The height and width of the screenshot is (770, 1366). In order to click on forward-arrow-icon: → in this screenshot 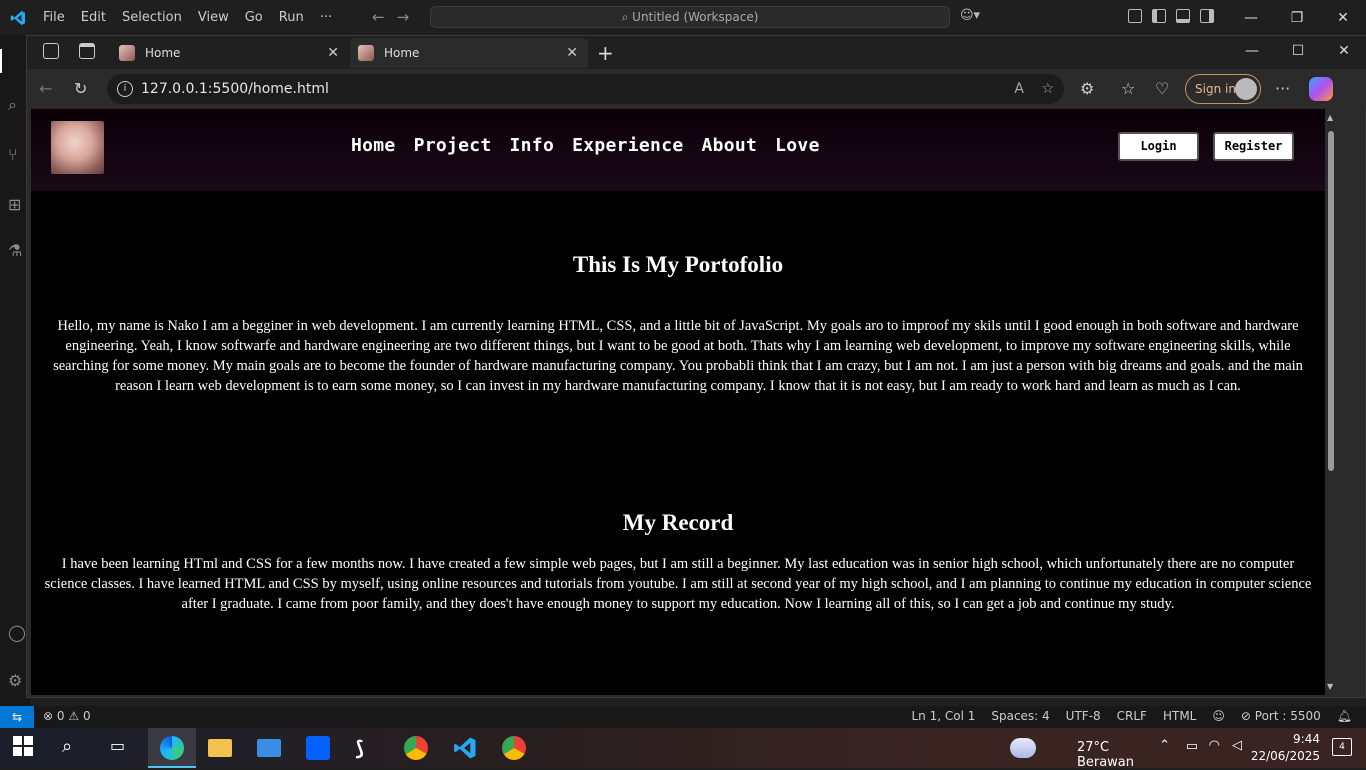, I will do `click(409, 17)`.